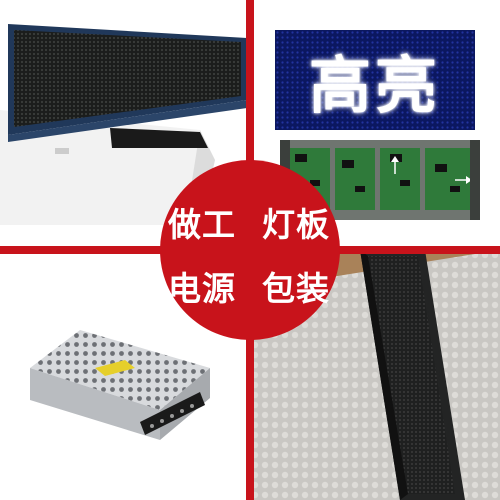 The image size is (500, 500). I want to click on center-circle, so click(250, 250).